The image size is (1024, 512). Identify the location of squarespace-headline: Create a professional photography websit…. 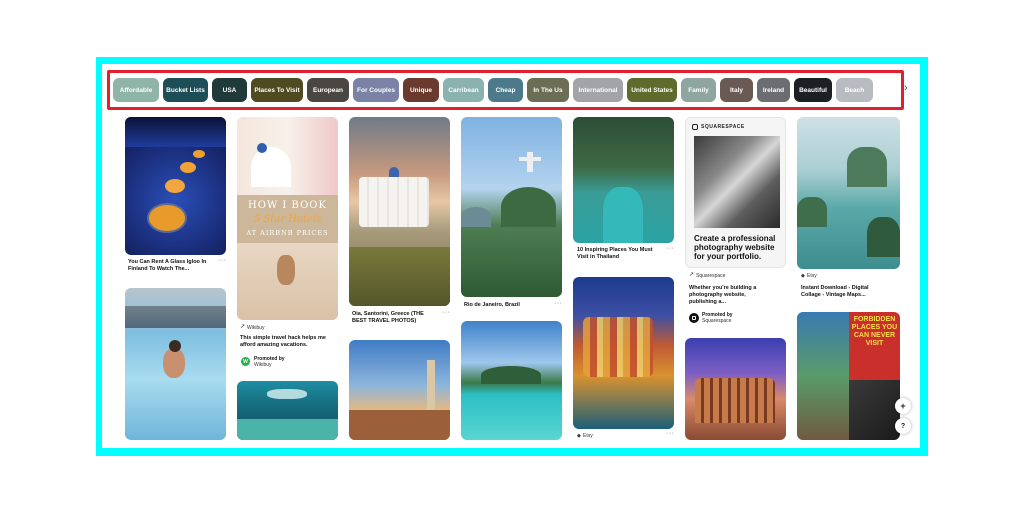
(735, 247).